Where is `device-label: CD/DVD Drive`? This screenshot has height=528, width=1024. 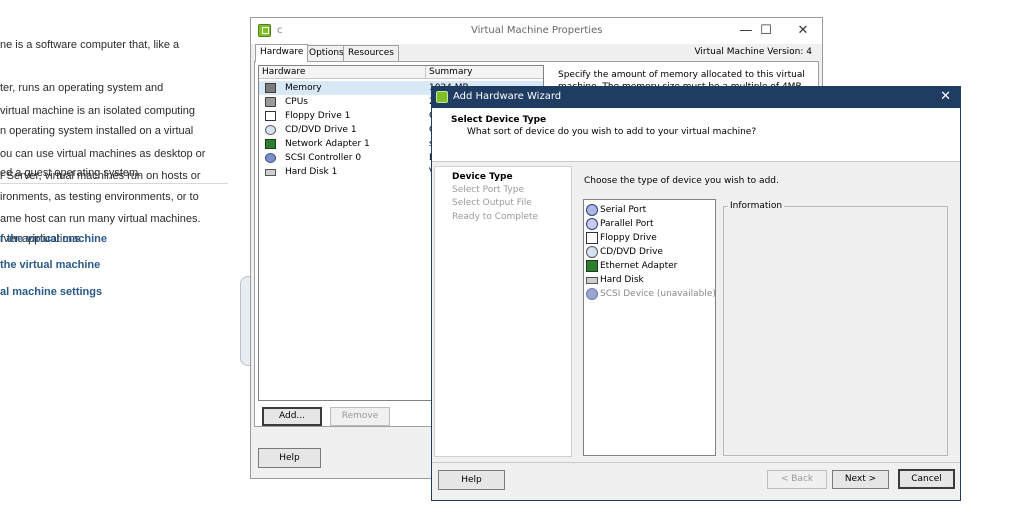
device-label: CD/DVD Drive is located at coordinates (631, 252).